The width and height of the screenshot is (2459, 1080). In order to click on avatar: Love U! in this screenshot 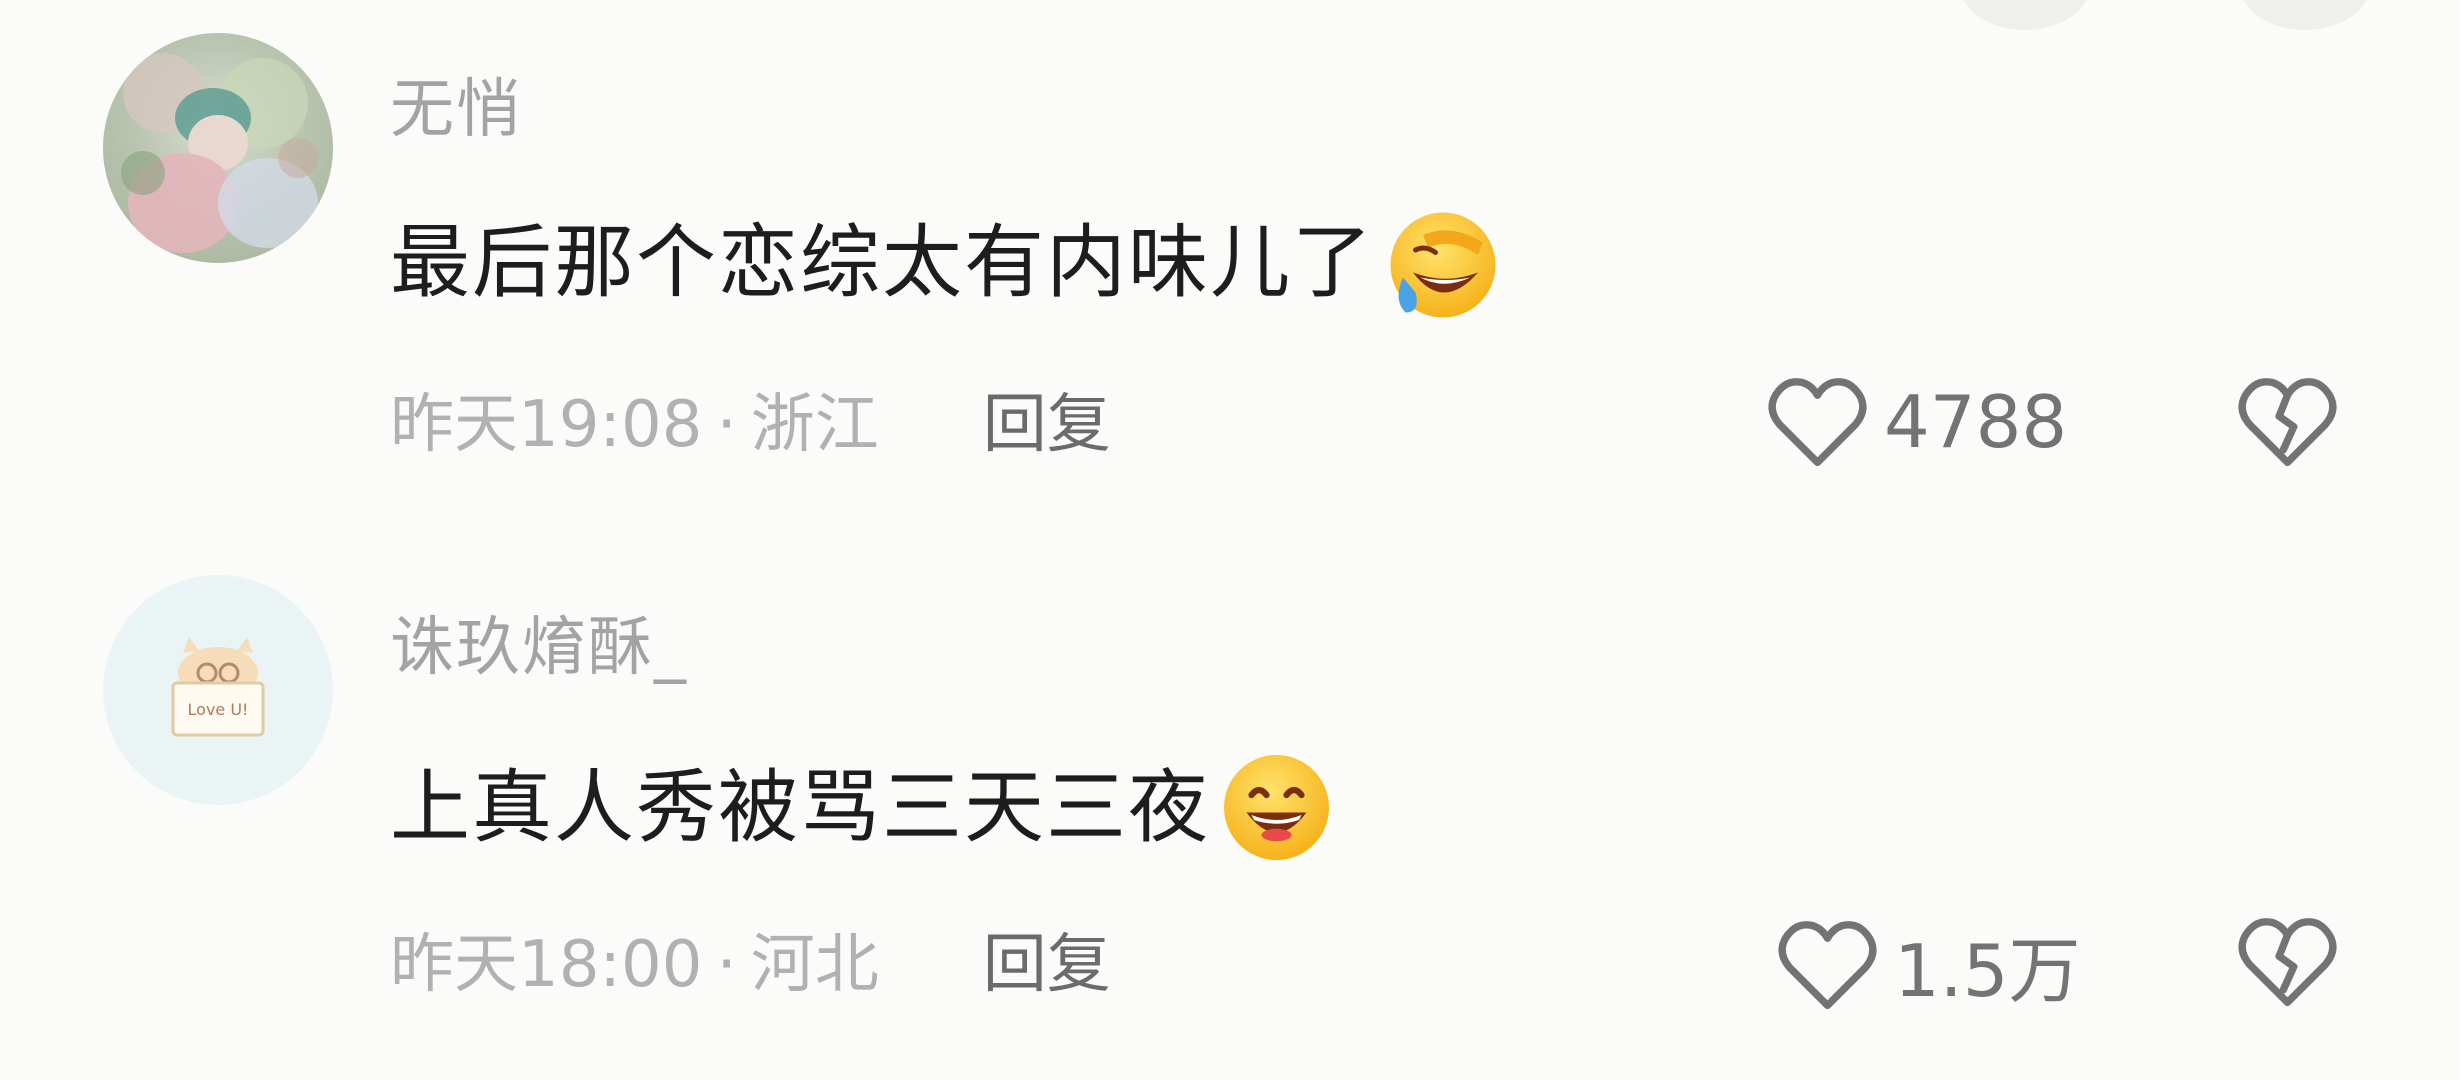, I will do `click(218, 690)`.